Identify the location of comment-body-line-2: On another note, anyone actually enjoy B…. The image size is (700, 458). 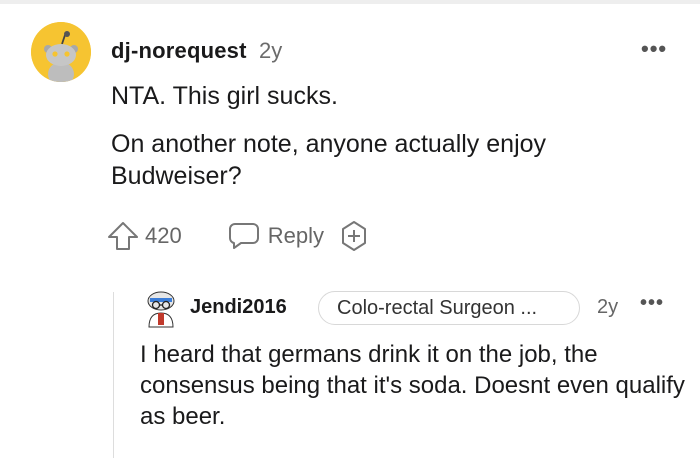
(329, 160).